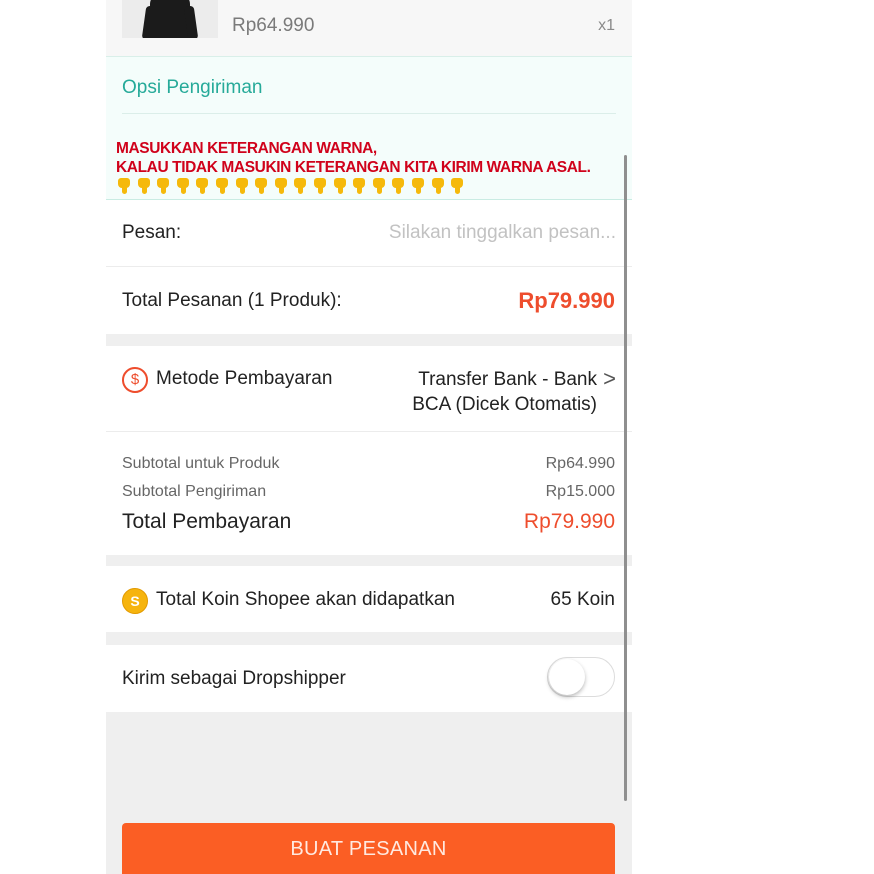 This screenshot has width=874, height=874. What do you see at coordinates (368, 848) in the screenshot?
I see `place-order-button: BUAT PESANAN` at bounding box center [368, 848].